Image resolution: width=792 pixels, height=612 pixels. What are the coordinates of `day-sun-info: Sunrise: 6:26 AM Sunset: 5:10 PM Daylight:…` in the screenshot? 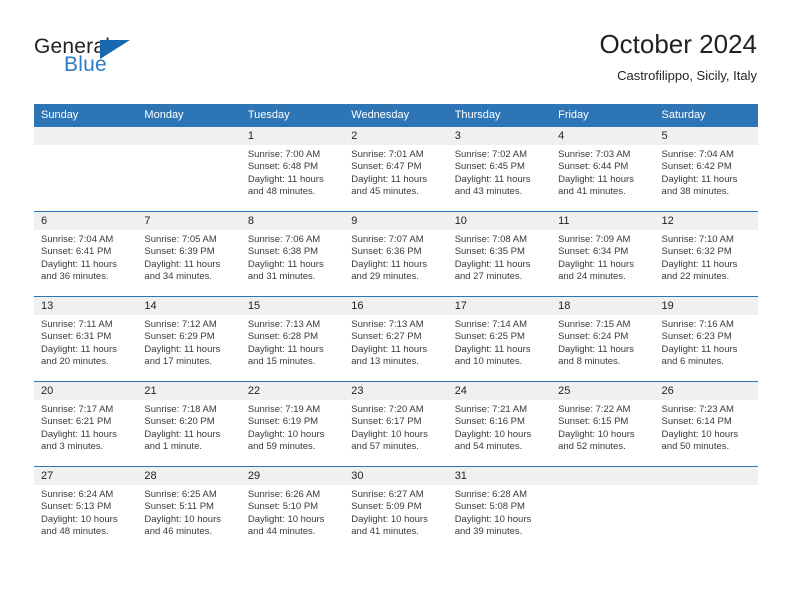 It's located at (292, 511).